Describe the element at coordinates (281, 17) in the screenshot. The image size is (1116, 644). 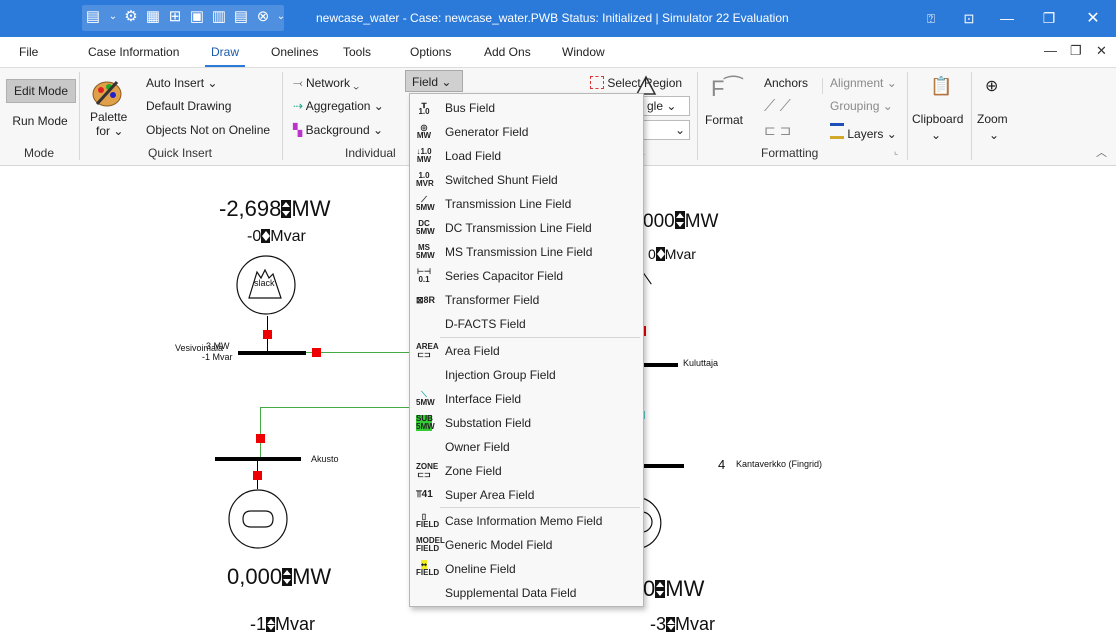
I see `qat-more-icon: ⌄` at that location.